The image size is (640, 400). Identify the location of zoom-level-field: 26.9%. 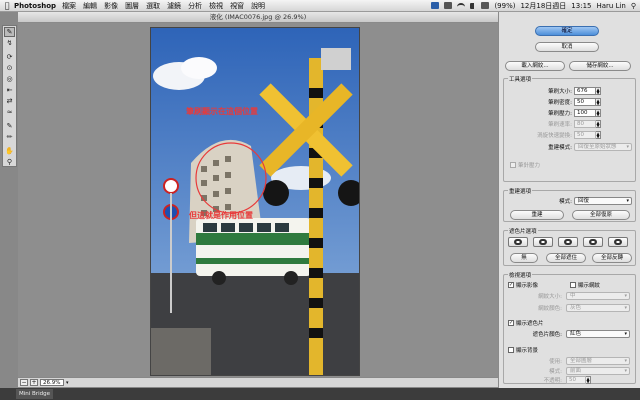
(52, 382).